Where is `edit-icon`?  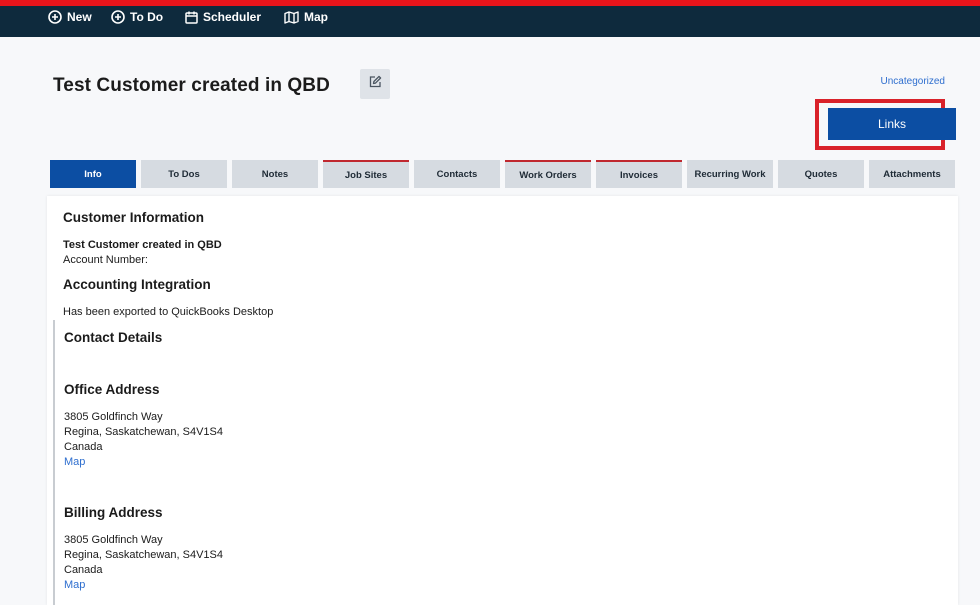 edit-icon is located at coordinates (375, 84).